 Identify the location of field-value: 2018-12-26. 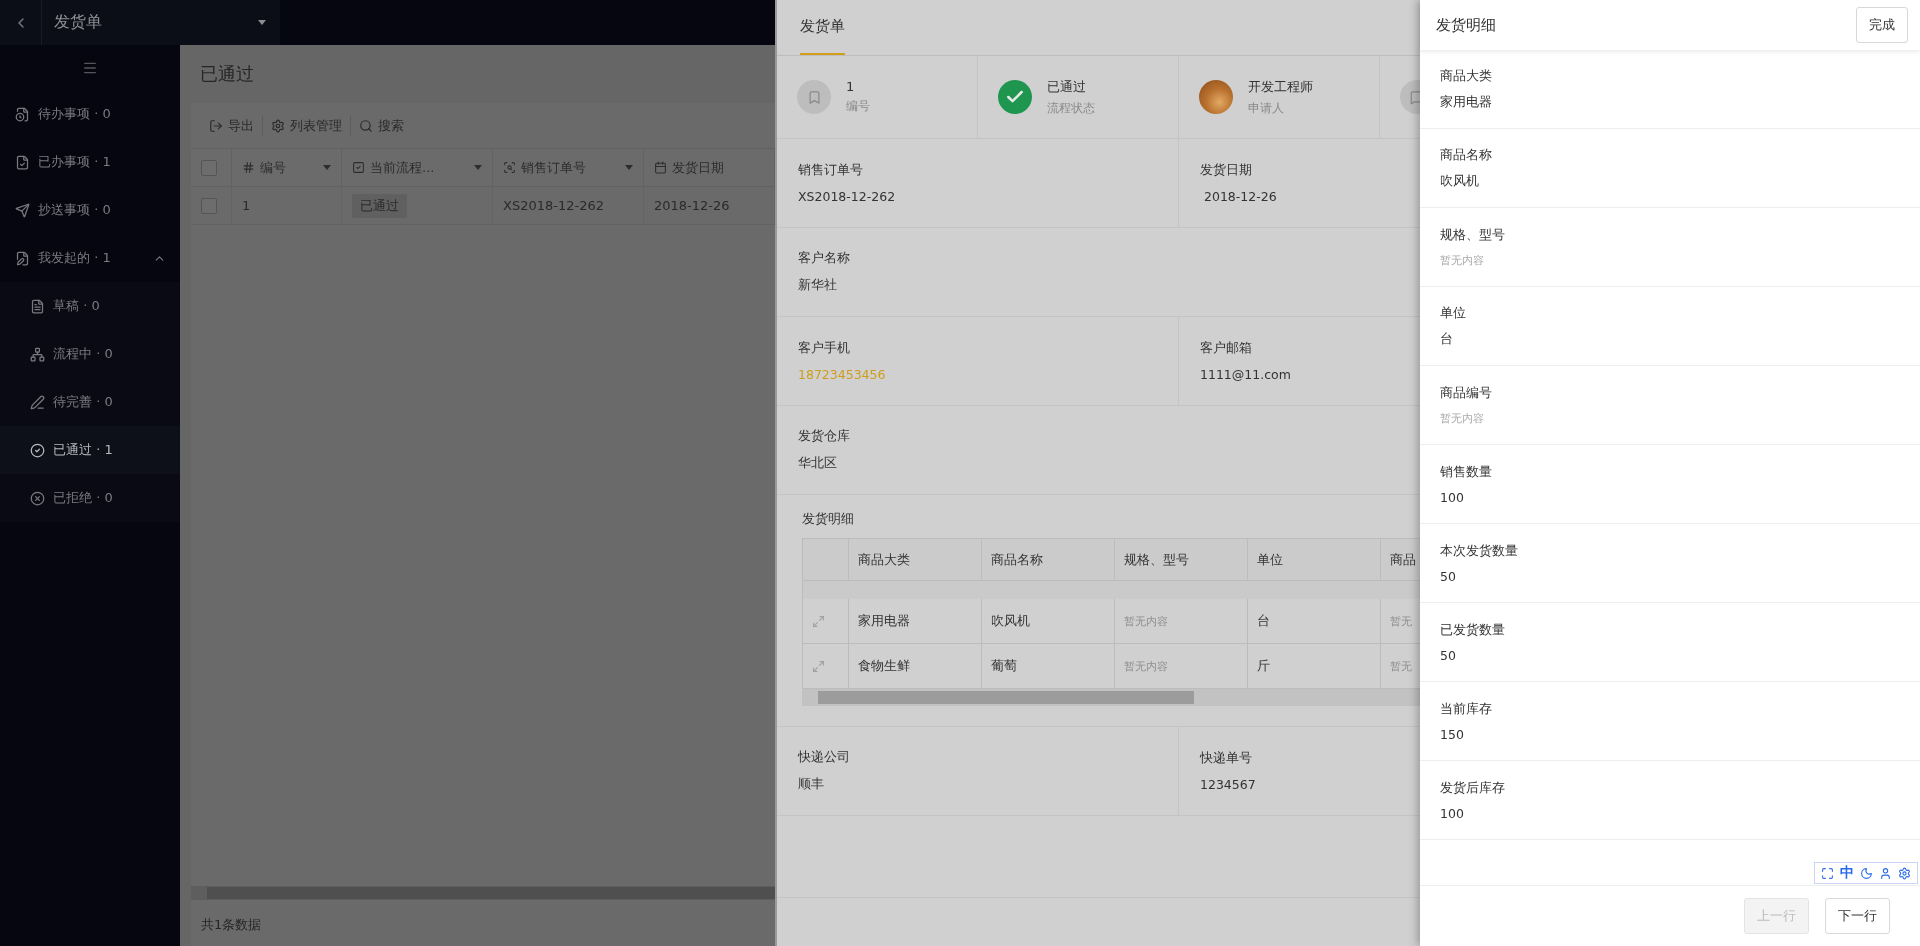
(1240, 196).